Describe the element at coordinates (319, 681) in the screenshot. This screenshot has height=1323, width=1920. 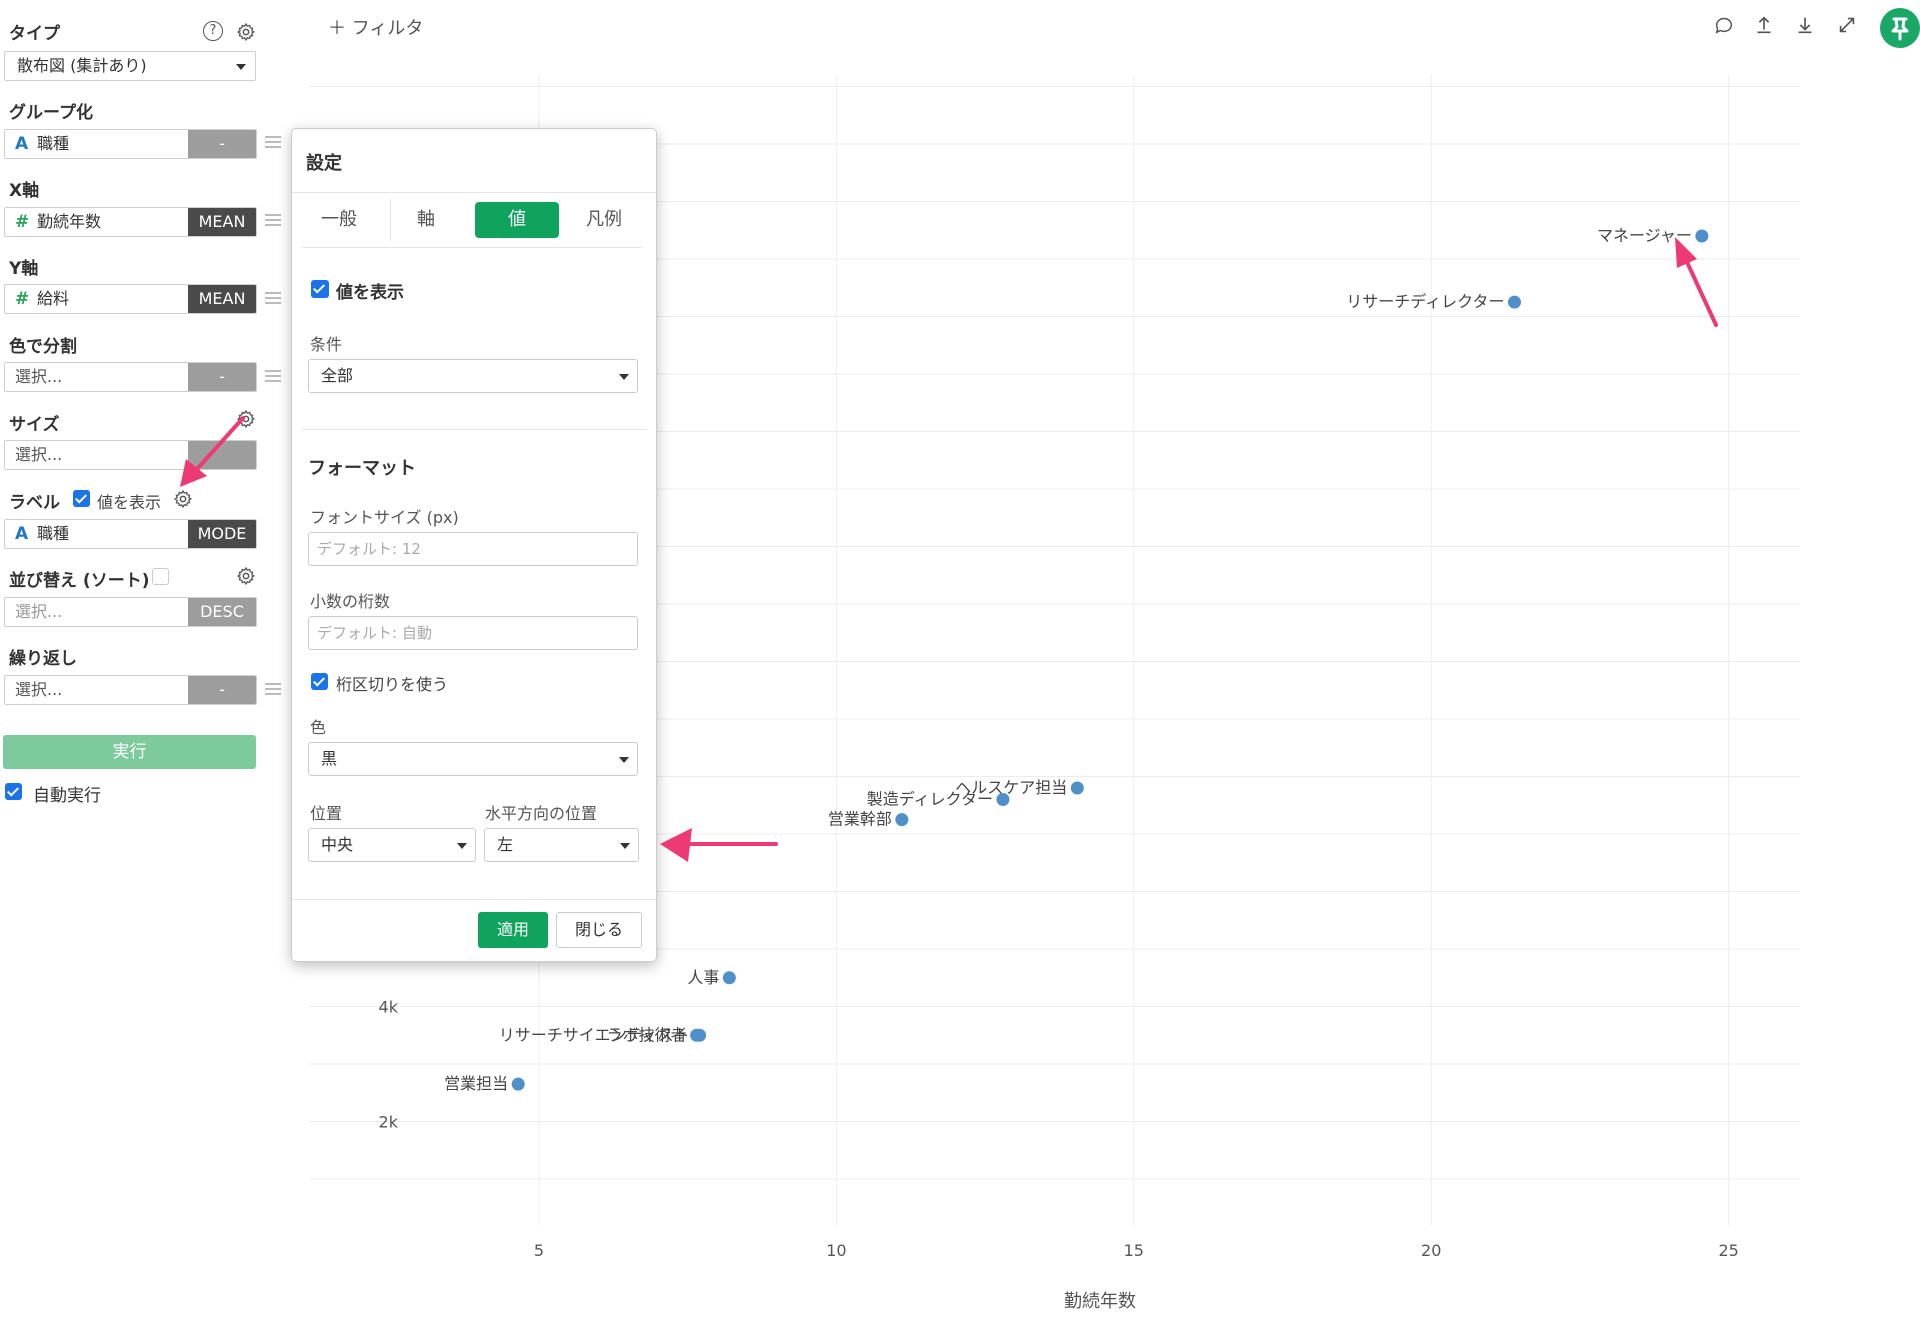
I see `thousands-separator-checkbox` at that location.